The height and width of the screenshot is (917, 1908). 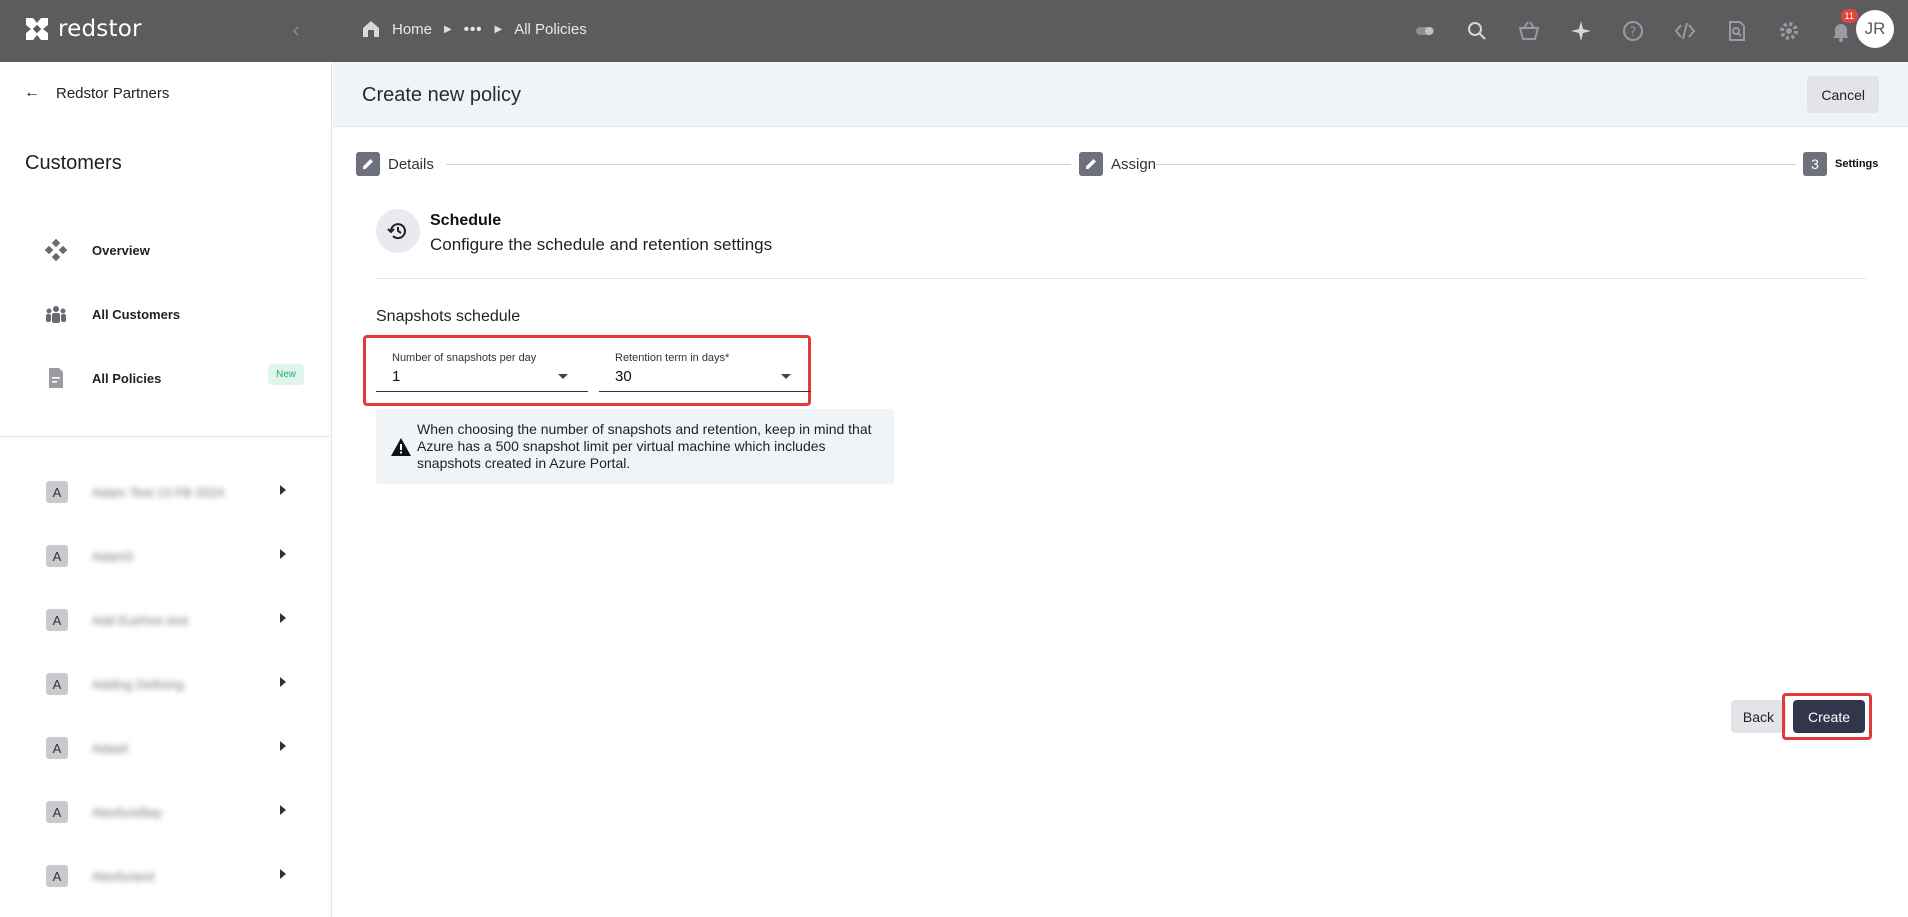 What do you see at coordinates (623, 376) in the screenshot?
I see `field-value: 30` at bounding box center [623, 376].